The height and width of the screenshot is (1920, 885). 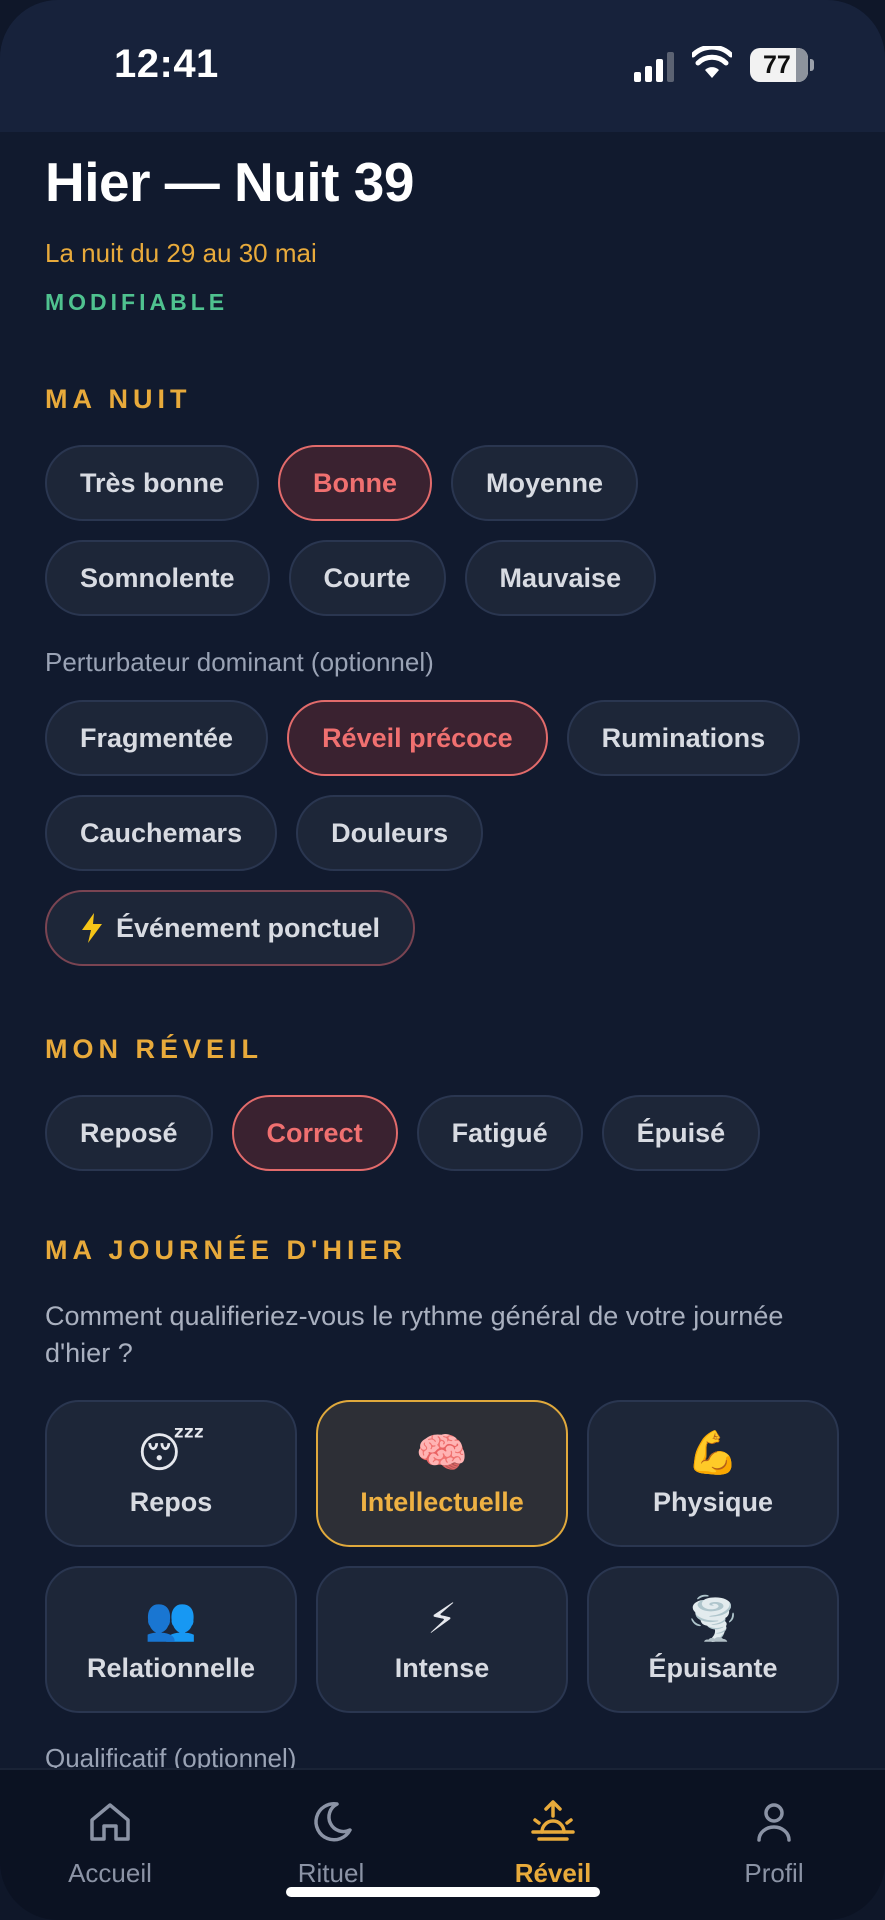 I want to click on section-title-day: MA JOURNÉE D'HIER, so click(x=226, y=1250).